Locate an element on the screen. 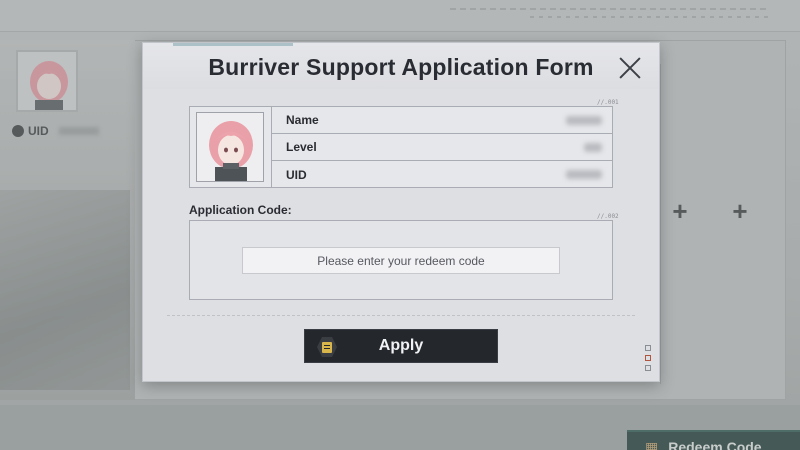  redeem-code-input is located at coordinates (401, 260).